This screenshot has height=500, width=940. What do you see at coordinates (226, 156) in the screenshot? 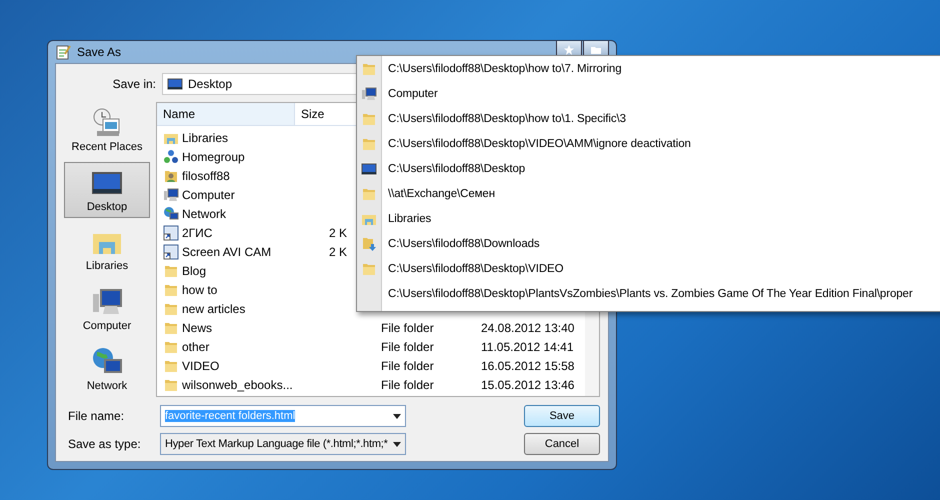
I see `file-list-item: Homegroup` at bounding box center [226, 156].